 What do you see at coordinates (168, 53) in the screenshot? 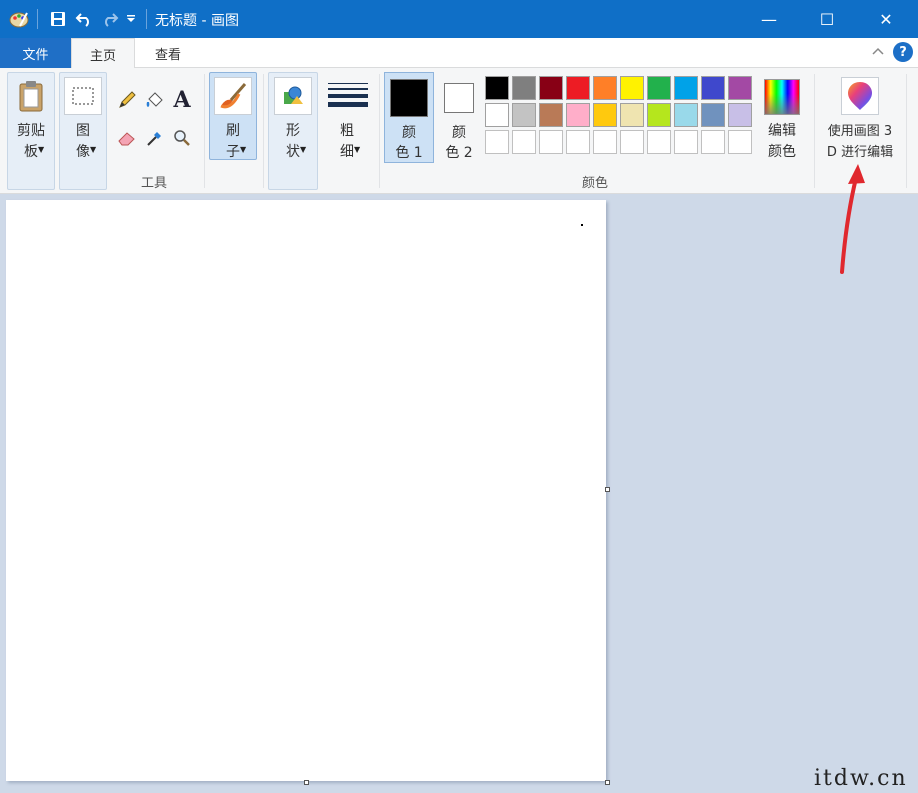
I see `tab-view: 查看` at bounding box center [168, 53].